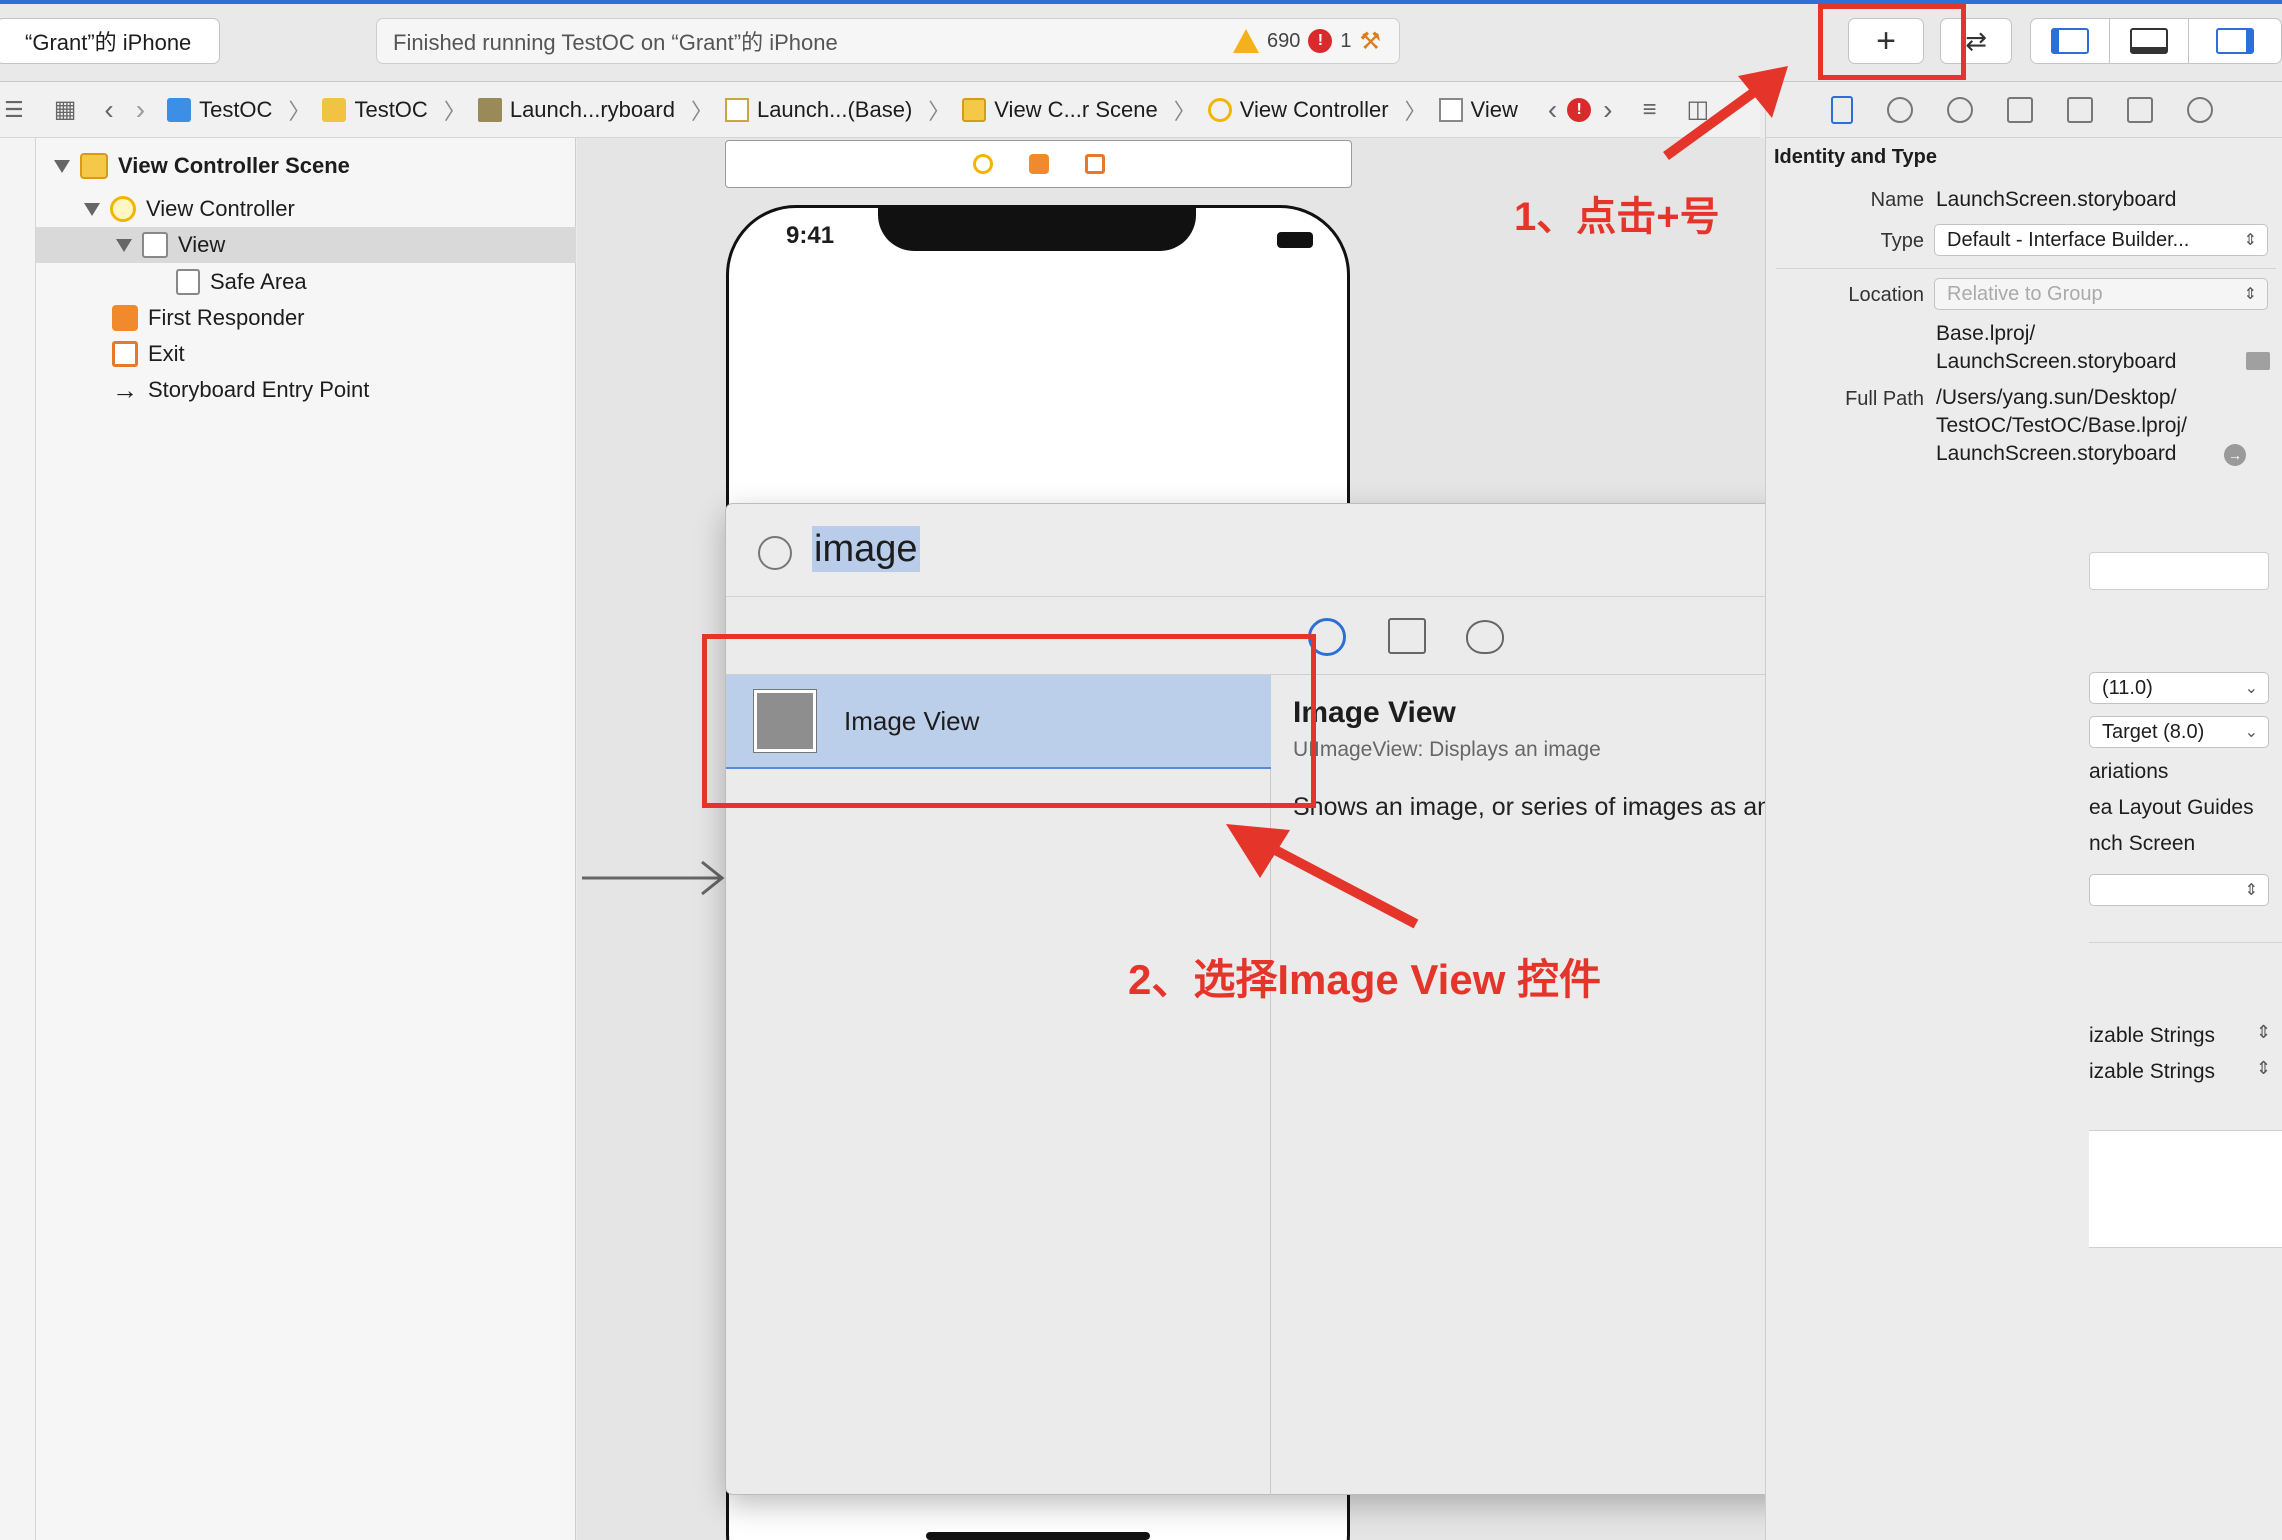  Describe the element at coordinates (2152, 1036) in the screenshot. I see `localization-row-1: izable Strings` at that location.